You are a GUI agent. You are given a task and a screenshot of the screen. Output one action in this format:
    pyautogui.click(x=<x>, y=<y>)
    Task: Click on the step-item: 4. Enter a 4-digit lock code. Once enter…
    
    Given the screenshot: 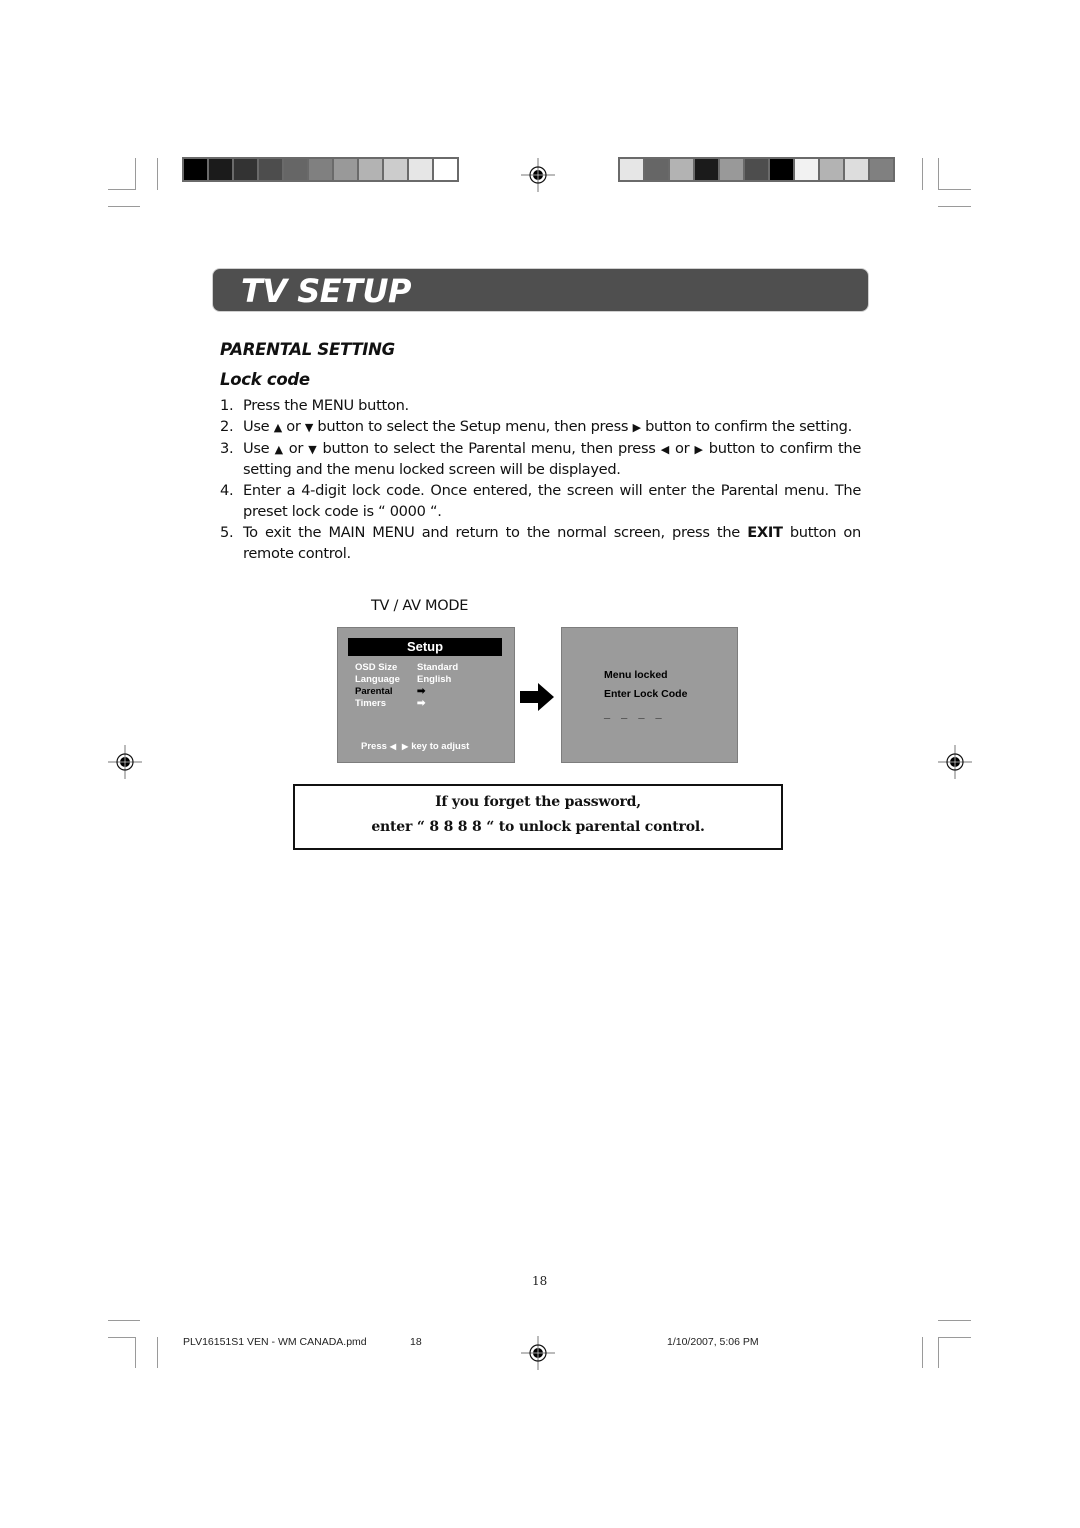 What is the action you would take?
    pyautogui.click(x=540, y=502)
    